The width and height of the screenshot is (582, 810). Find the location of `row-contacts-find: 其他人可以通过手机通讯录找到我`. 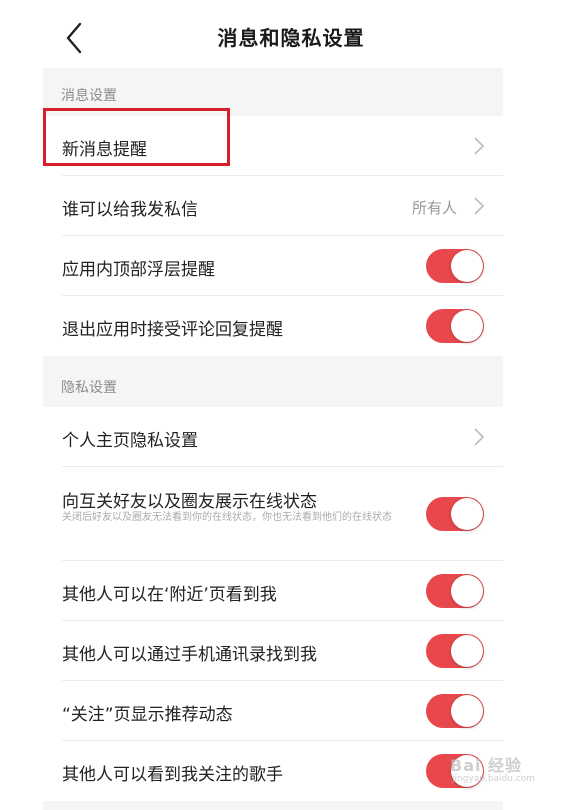

row-contacts-find: 其他人可以通过手机通讯录找到我 is located at coordinates (273, 651).